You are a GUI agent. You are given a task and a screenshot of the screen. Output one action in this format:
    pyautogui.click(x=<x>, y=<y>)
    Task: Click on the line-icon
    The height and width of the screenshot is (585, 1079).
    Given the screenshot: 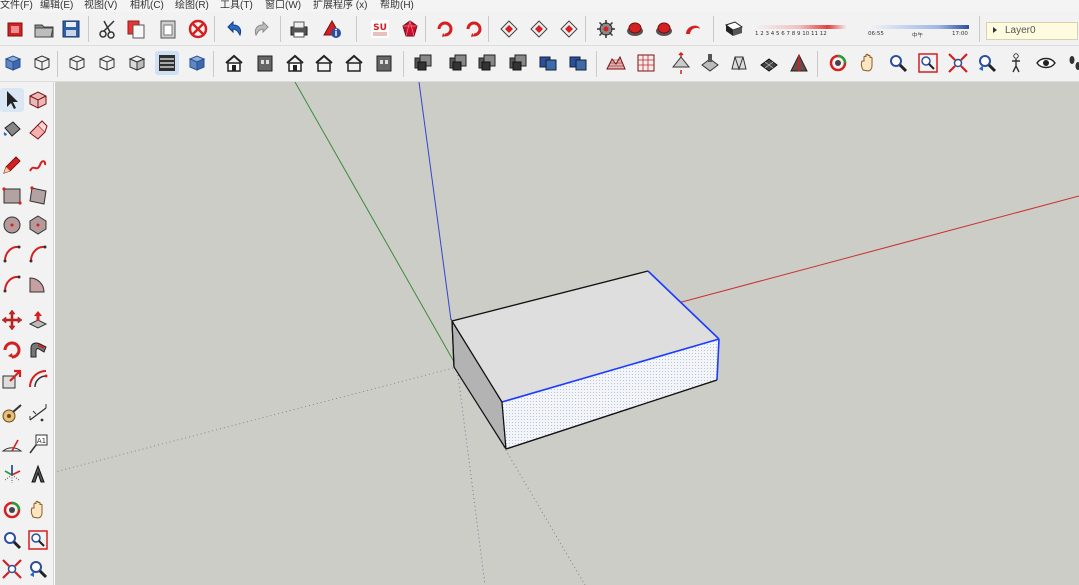 What is the action you would take?
    pyautogui.click(x=12, y=165)
    